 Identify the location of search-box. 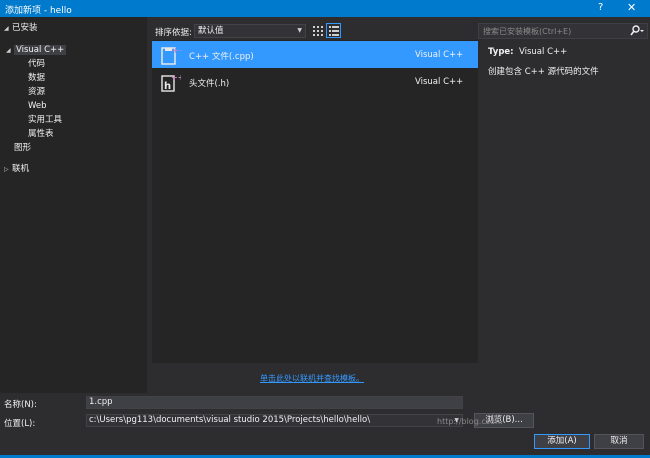
(563, 31).